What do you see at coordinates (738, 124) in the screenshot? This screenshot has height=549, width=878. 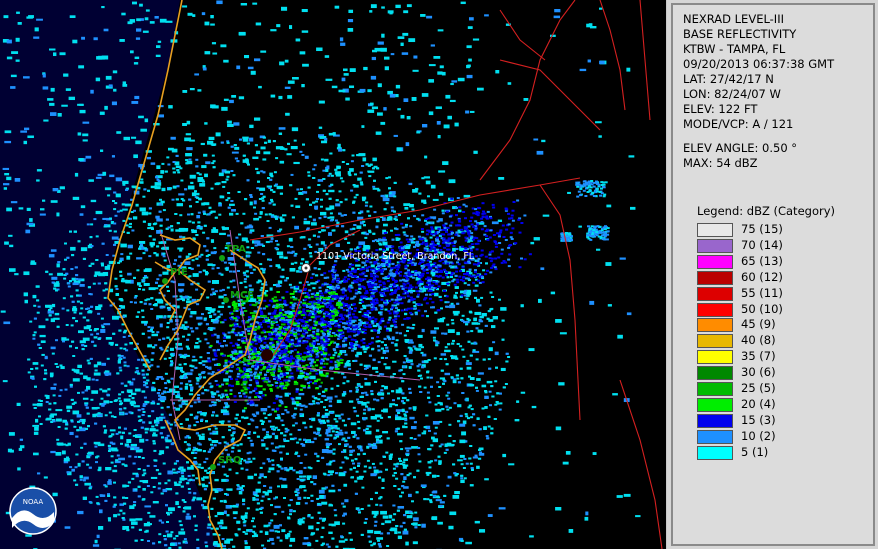 I see `mode-label: MODE/VCP: A / 121` at bounding box center [738, 124].